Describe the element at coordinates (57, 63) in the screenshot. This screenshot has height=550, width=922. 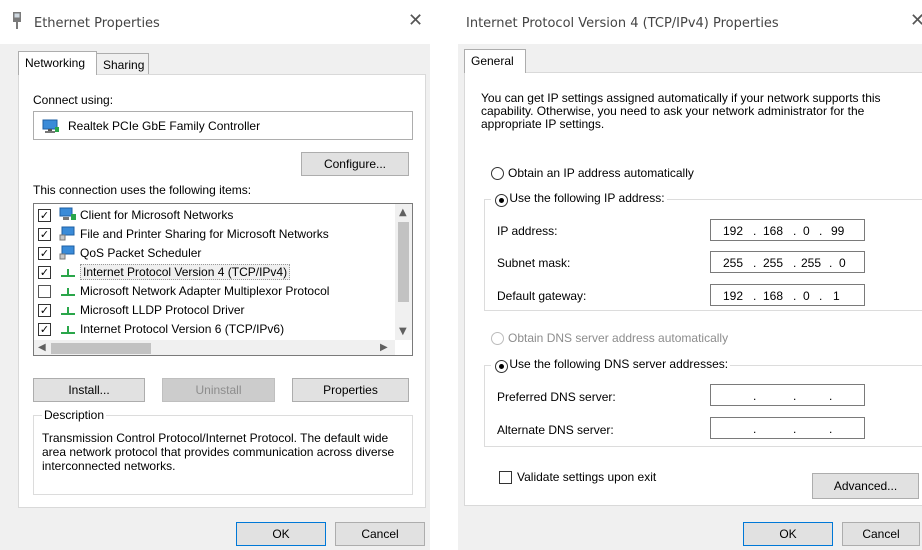
I see `tab-networking: Networking` at that location.